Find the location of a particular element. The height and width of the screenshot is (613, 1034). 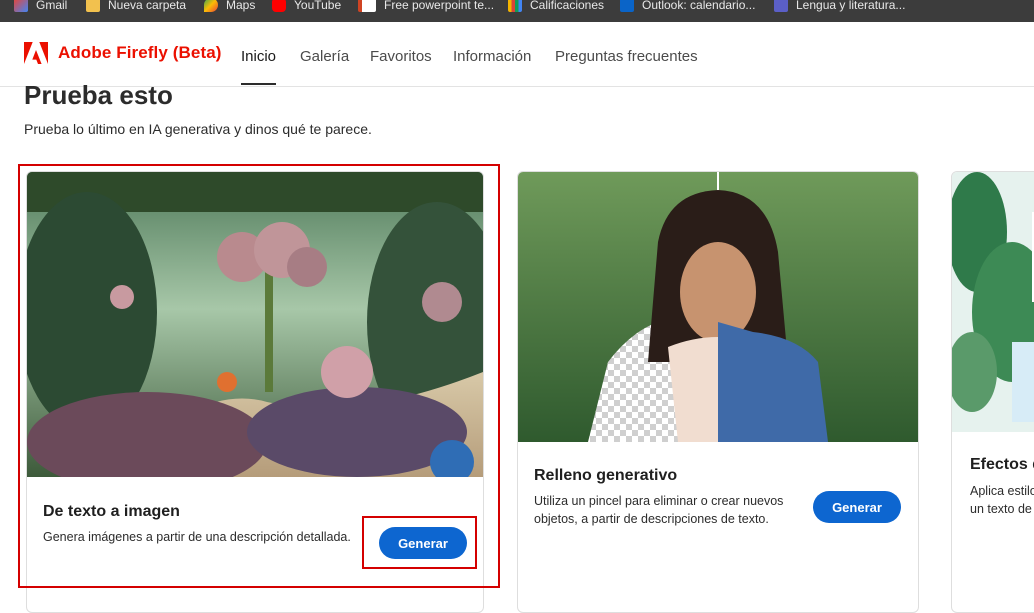

card-description-line-2: un texto de is located at coordinates (1001, 509).